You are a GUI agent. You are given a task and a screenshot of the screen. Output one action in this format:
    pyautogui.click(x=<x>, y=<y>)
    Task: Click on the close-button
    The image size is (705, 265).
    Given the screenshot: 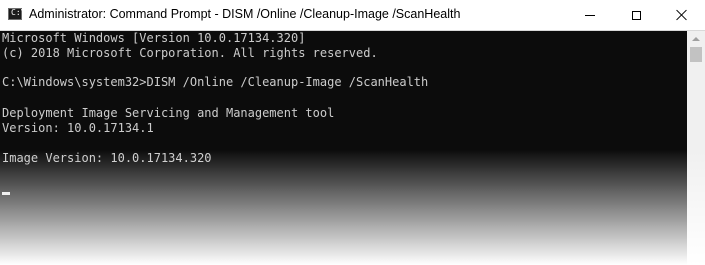 What is the action you would take?
    pyautogui.click(x=682, y=15)
    